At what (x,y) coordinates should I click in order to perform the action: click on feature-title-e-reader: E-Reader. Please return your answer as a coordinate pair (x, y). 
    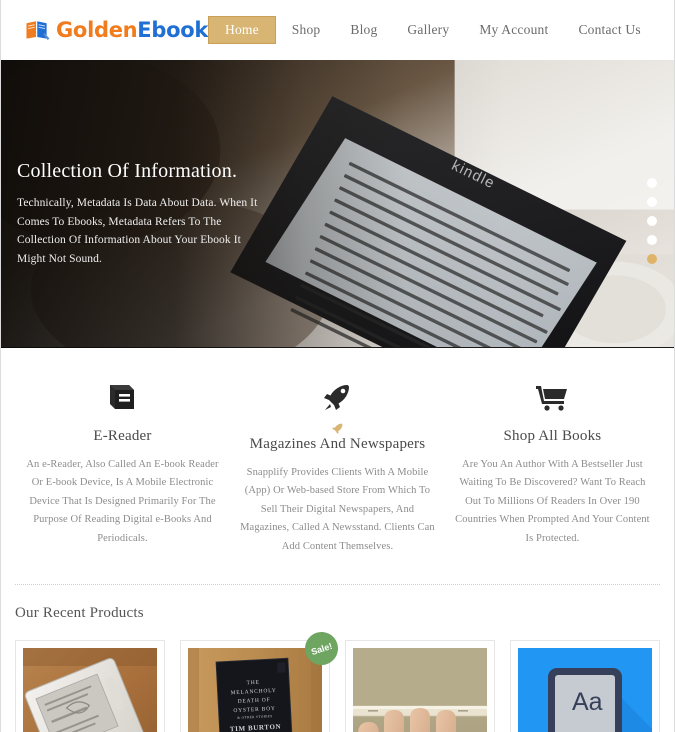
    Looking at the image, I should click on (122, 436).